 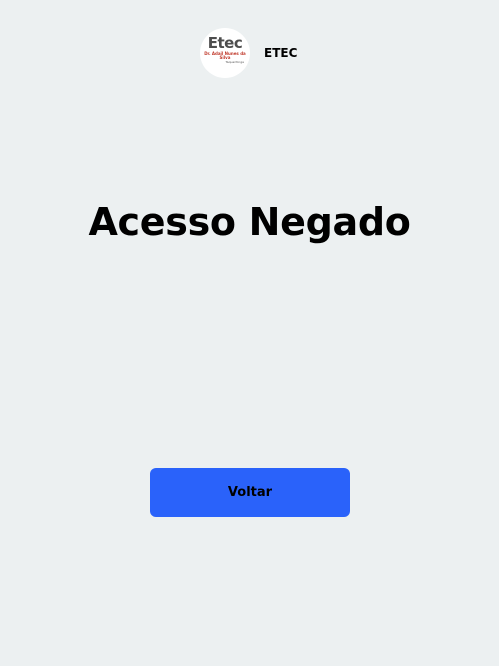 What do you see at coordinates (225, 55) in the screenshot?
I see `logo-sub-text: Dr. Adail Nunes da Silva` at bounding box center [225, 55].